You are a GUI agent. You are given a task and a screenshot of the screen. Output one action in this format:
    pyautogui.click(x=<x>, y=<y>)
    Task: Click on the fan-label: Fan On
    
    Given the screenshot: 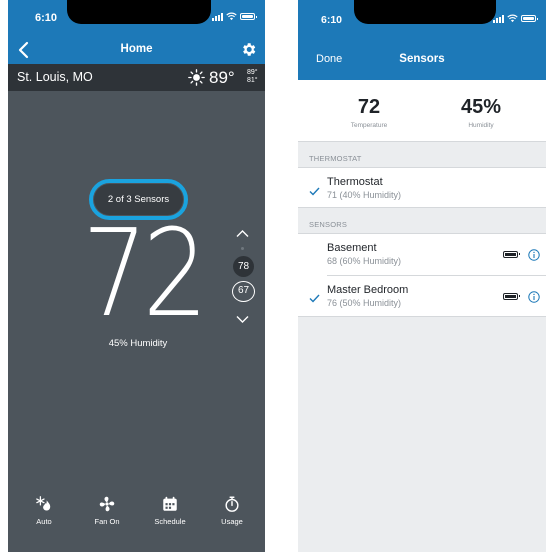 What is the action you would take?
    pyautogui.click(x=107, y=521)
    